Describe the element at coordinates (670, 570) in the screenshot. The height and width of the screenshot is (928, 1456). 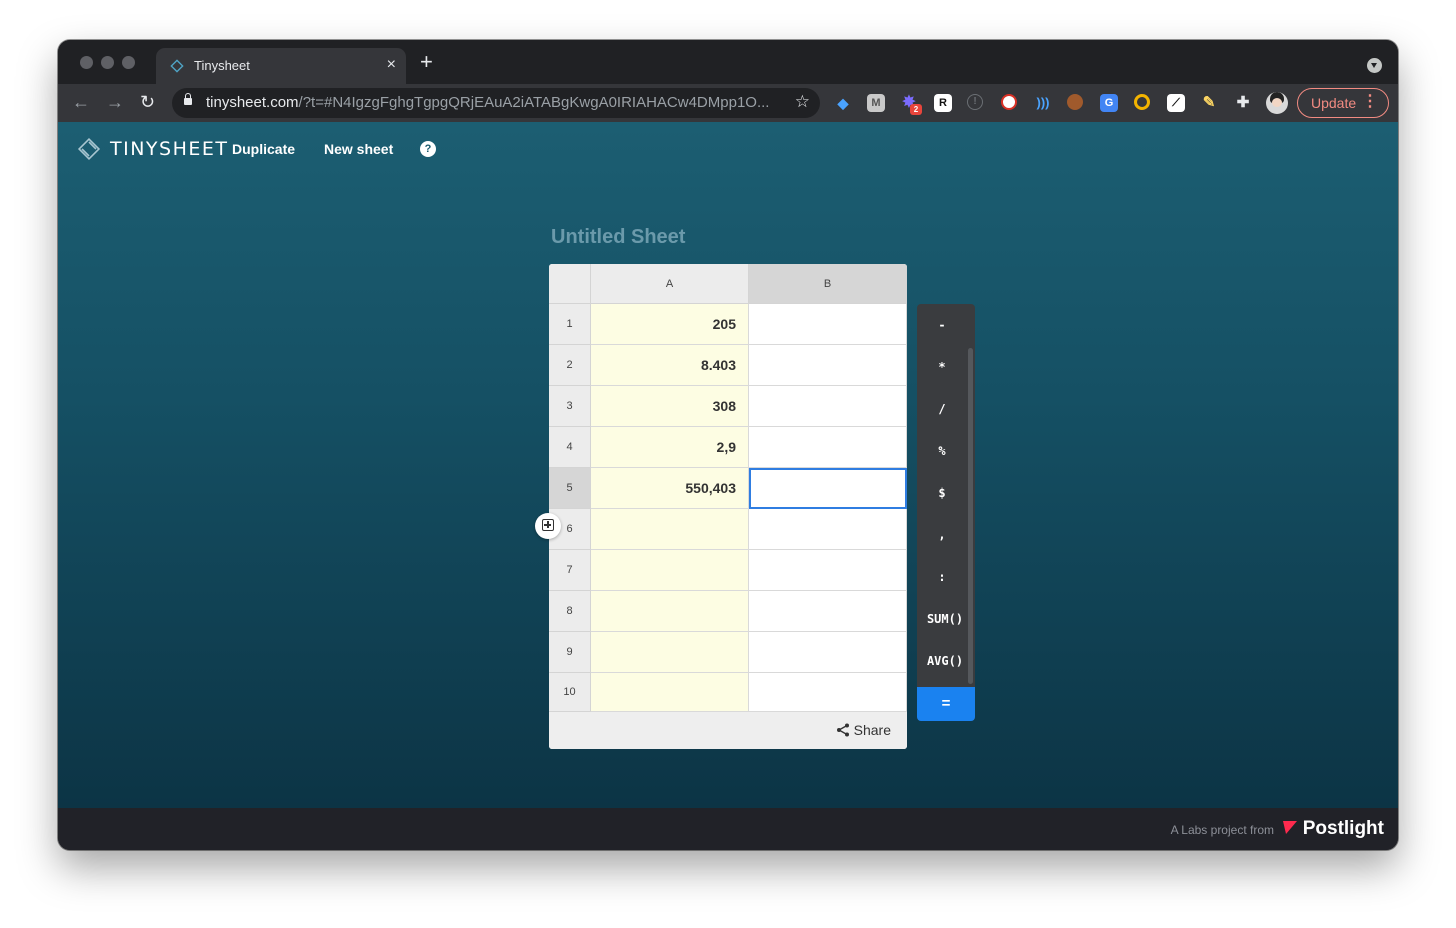
I see `cell-a7` at that location.